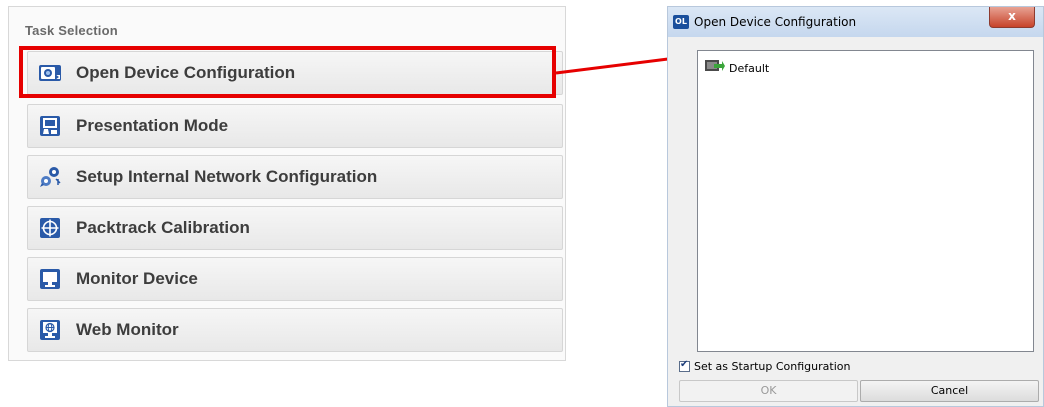 This screenshot has height=407, width=1044. Describe the element at coordinates (684, 365) in the screenshot. I see `startup-checkbox` at that location.